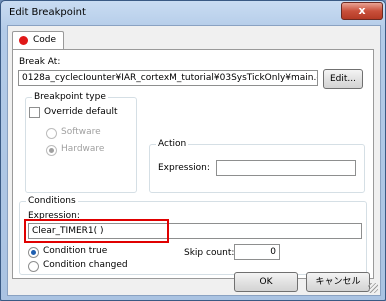 This screenshot has width=386, height=301. I want to click on software-radio, so click(51, 133).